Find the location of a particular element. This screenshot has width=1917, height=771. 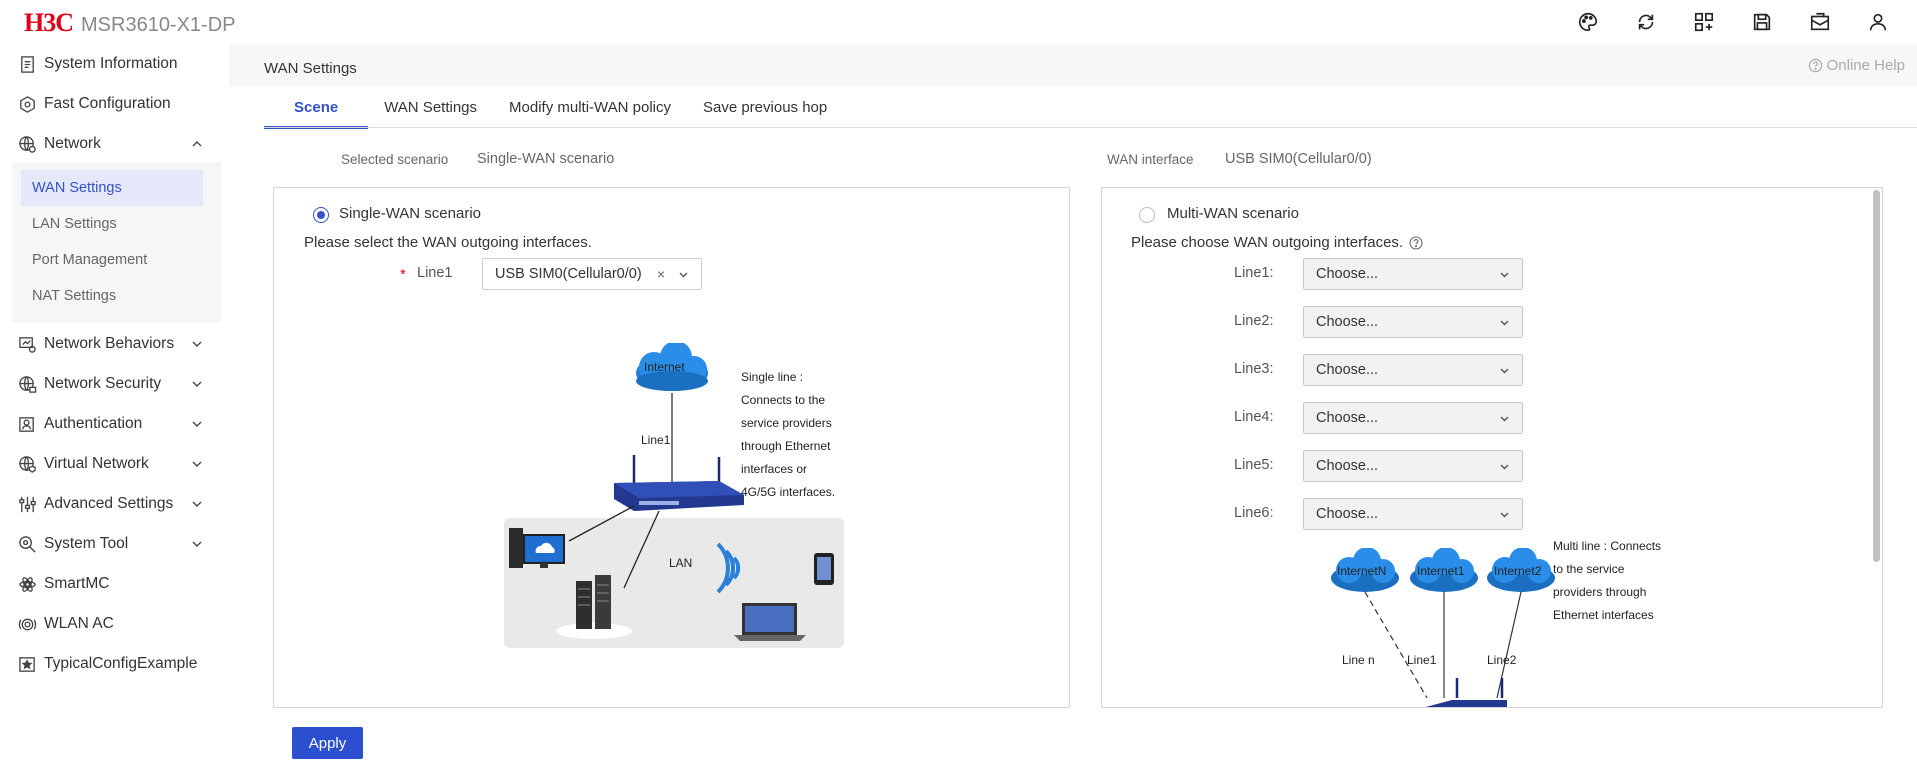

sidebar-item-label: Advanced Settings is located at coordinates (109, 503).